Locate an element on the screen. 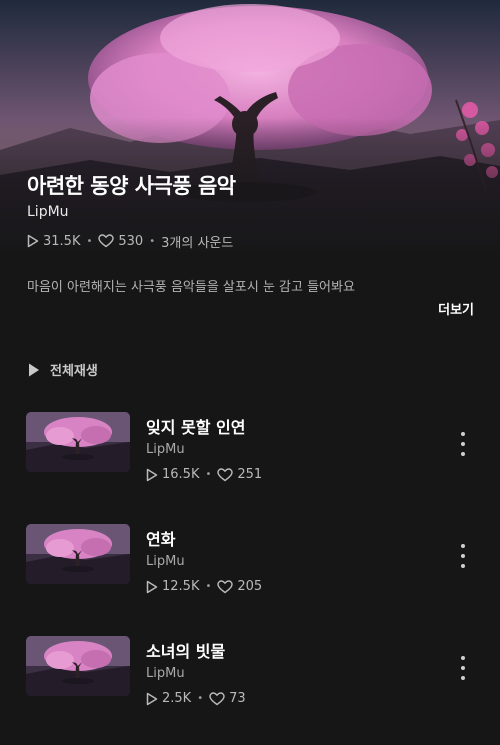 Image resolution: width=500 pixels, height=745 pixels. track-play-count: 12.5K is located at coordinates (181, 586).